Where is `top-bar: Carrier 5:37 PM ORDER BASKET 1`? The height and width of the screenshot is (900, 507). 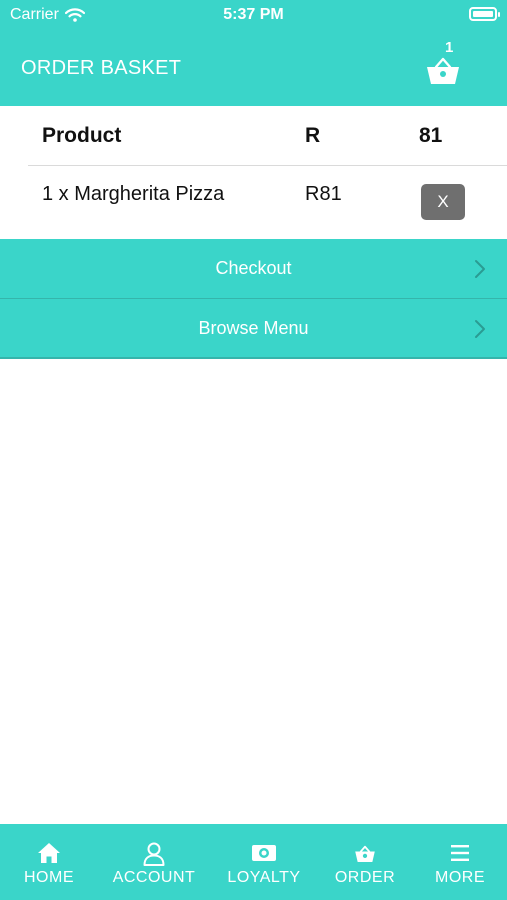
top-bar: Carrier 5:37 PM ORDER BASKET 1 is located at coordinates (253, 53).